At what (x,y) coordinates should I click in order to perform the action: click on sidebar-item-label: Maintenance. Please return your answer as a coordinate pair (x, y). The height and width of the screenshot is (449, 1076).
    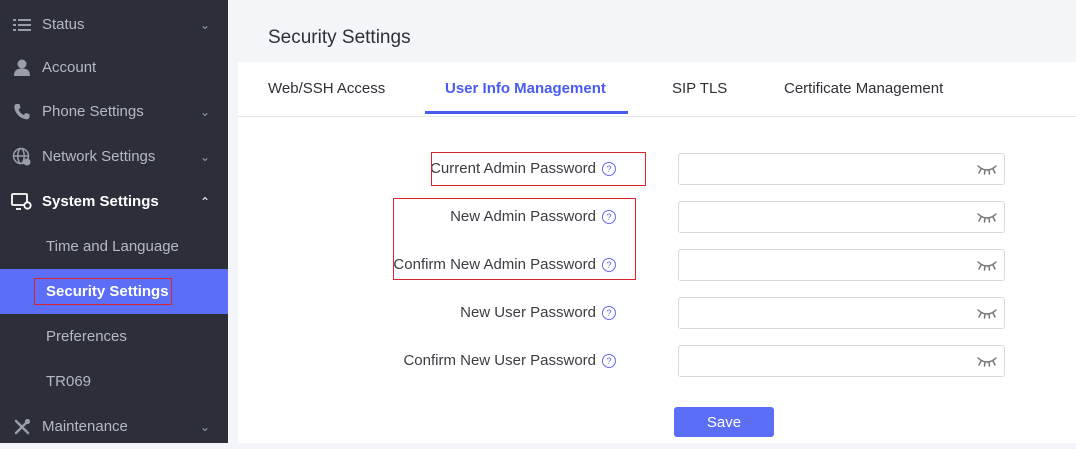
    Looking at the image, I should click on (85, 426).